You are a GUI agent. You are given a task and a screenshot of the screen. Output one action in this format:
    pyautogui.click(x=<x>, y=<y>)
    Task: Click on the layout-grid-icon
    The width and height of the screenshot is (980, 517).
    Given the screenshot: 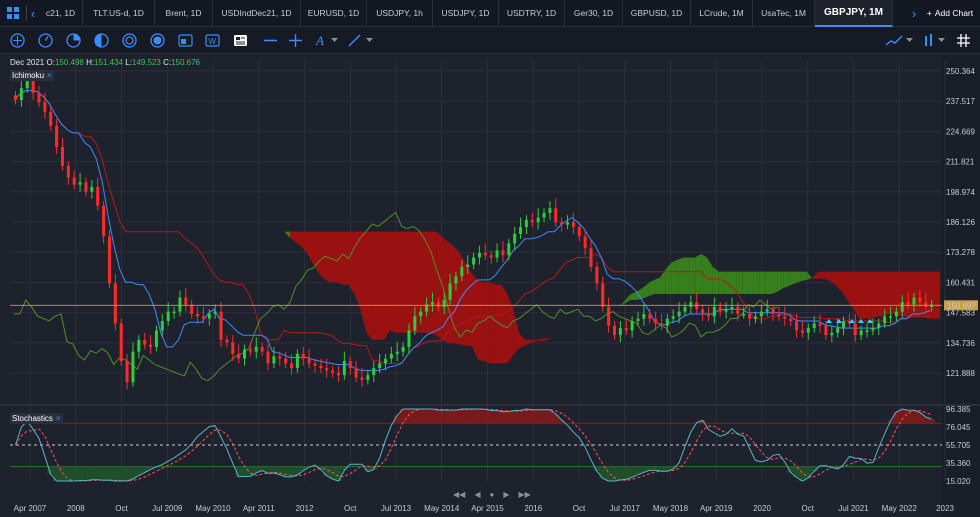 What is the action you would take?
    pyautogui.click(x=13, y=13)
    